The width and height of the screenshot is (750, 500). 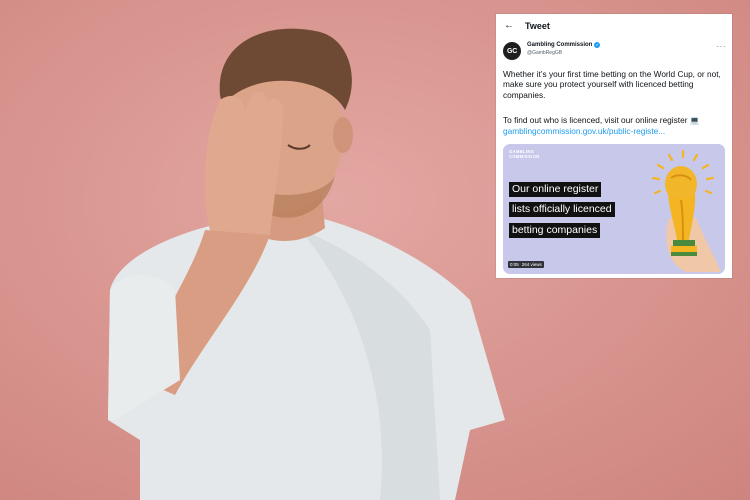 What do you see at coordinates (555, 189) in the screenshot?
I see `video-caption-line-1: Our online register` at bounding box center [555, 189].